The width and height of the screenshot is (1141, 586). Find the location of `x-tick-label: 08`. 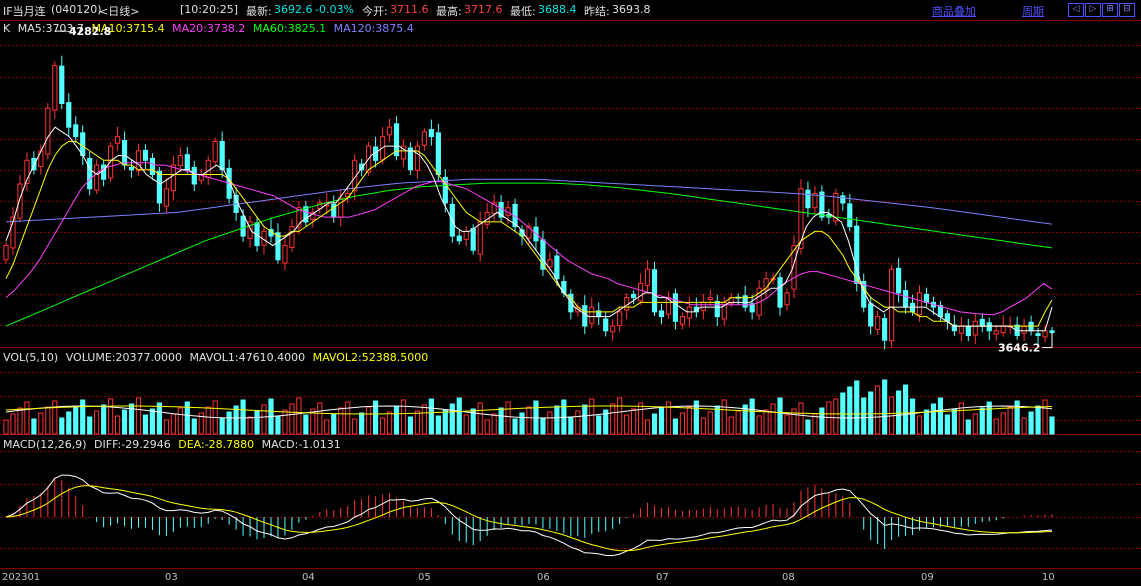

x-tick-label: 08 is located at coordinates (788, 577).